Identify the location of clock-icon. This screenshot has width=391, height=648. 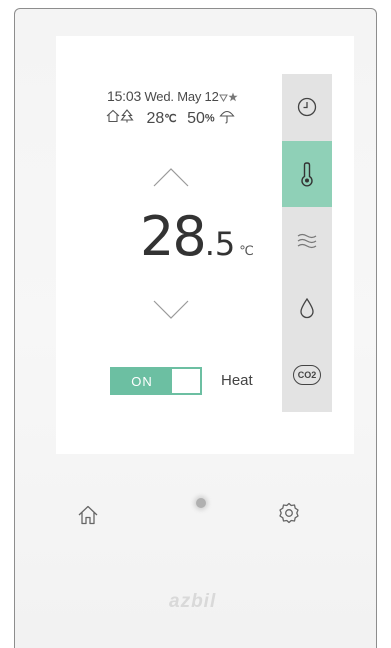
(307, 107).